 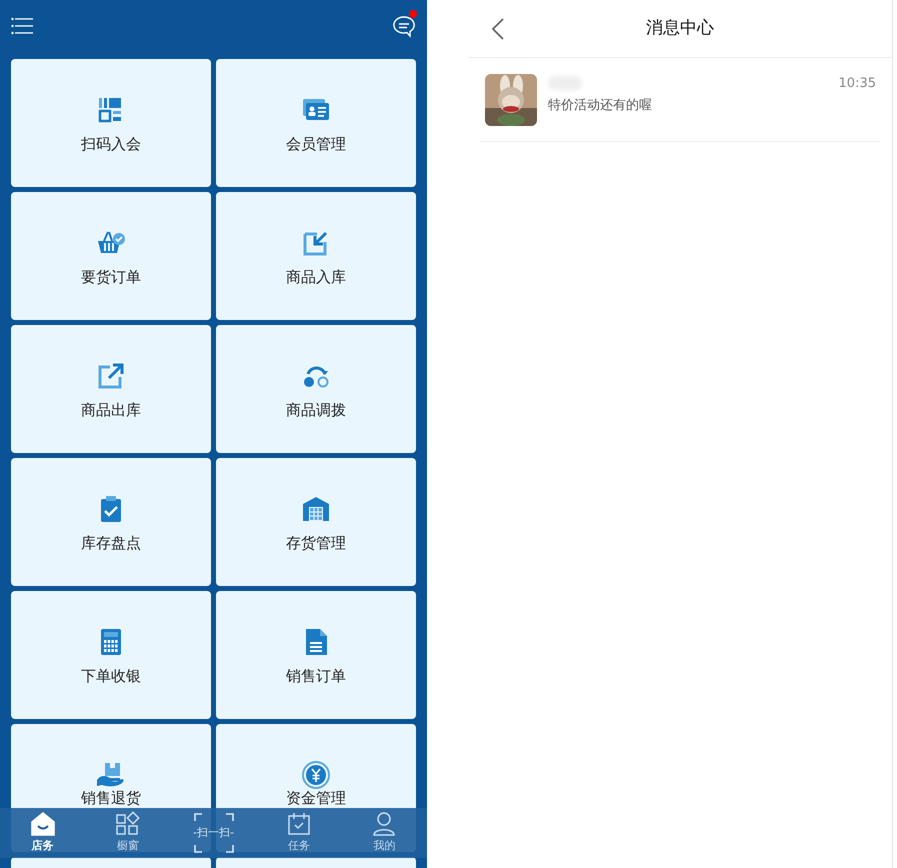 What do you see at coordinates (111, 123) in the screenshot?
I see `feature-tile: 扫码入会` at bounding box center [111, 123].